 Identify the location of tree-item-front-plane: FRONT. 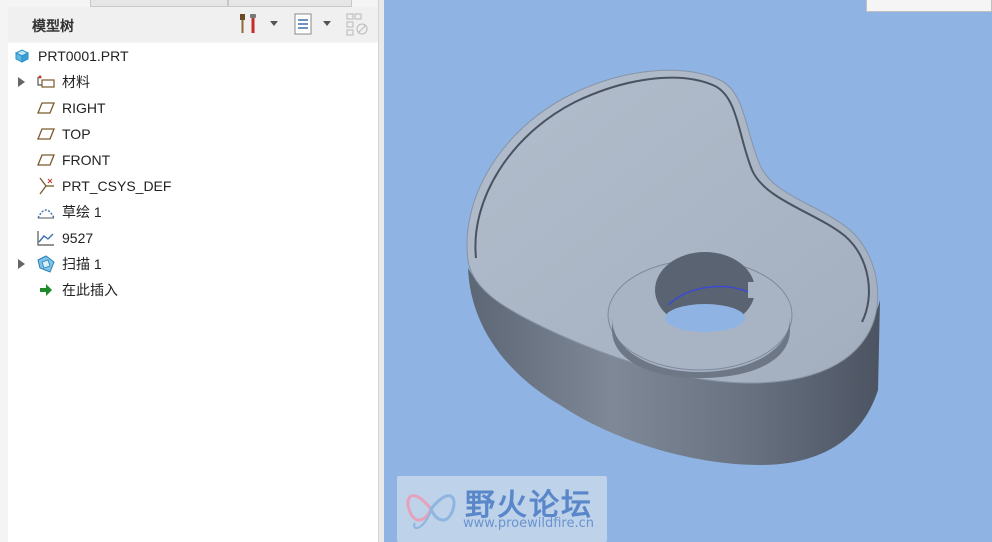
(193, 160).